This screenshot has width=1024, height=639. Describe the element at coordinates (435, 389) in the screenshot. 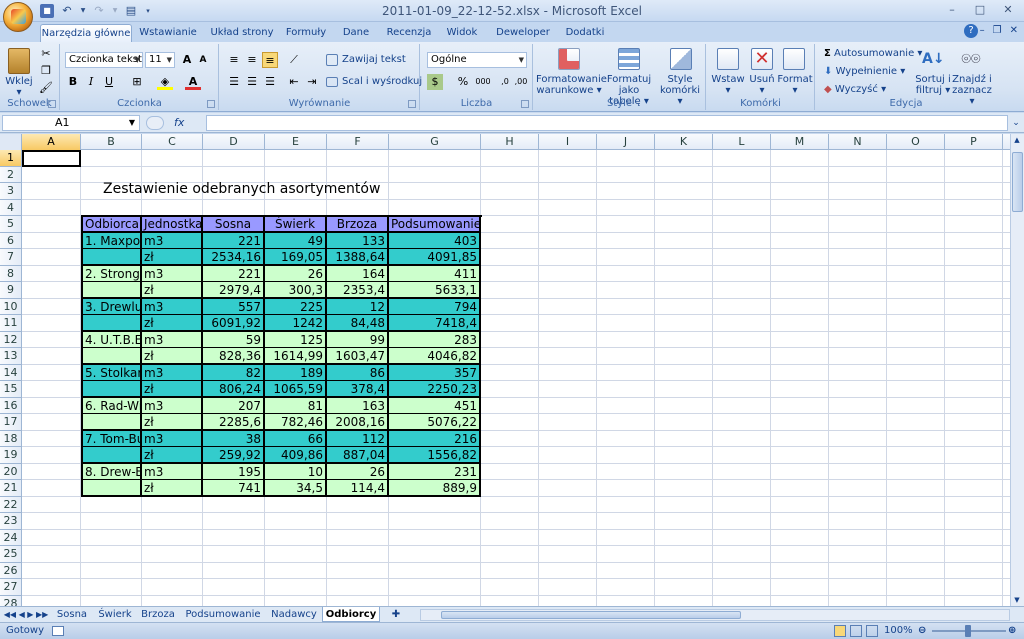

I see `table-cell: 2250,23` at that location.